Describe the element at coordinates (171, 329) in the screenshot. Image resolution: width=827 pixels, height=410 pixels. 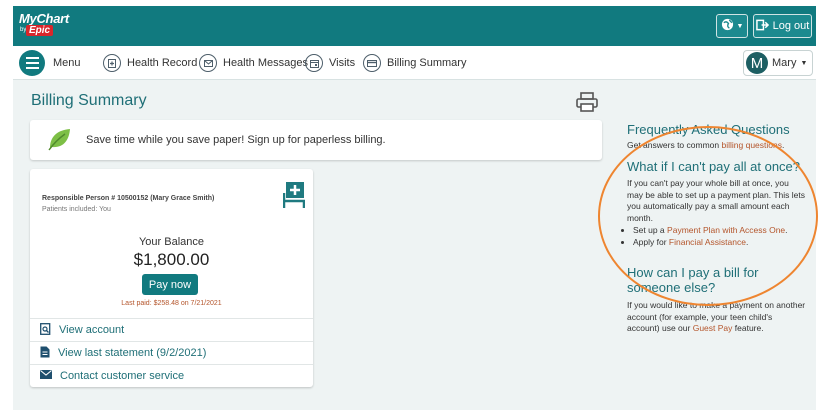
I see `view-account-link: View account` at that location.